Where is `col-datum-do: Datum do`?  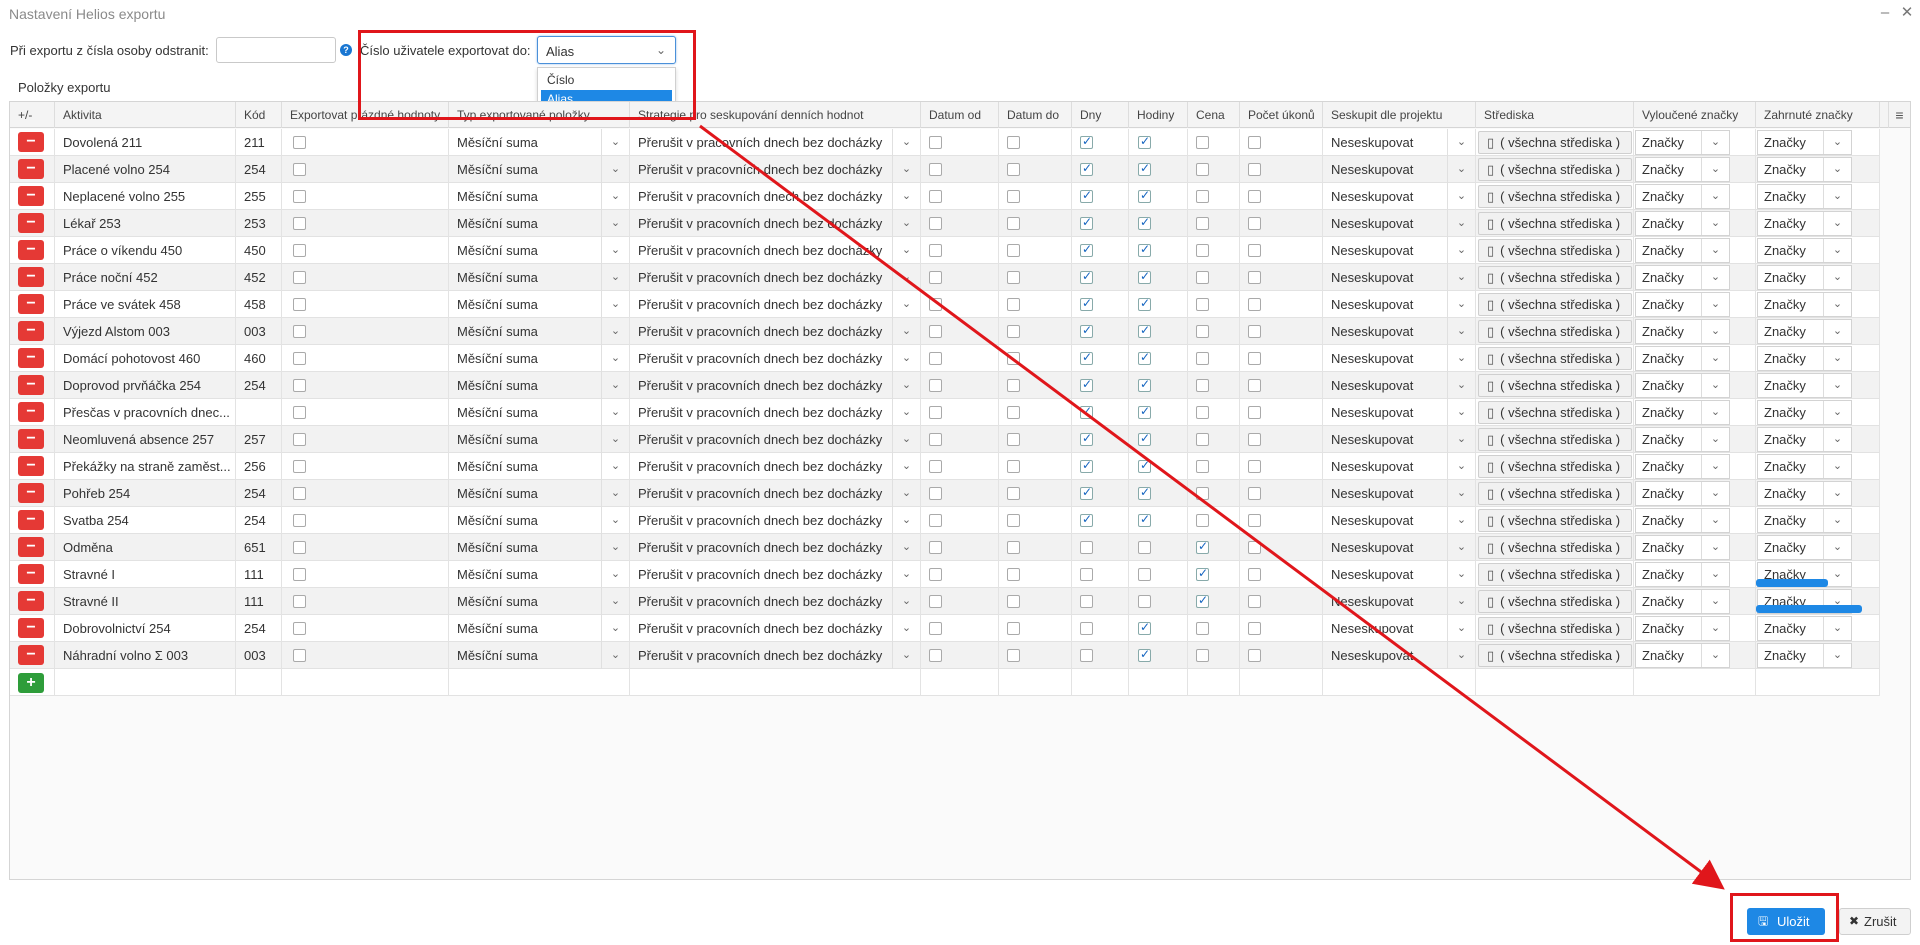 col-datum-do: Datum do is located at coordinates (1035, 115).